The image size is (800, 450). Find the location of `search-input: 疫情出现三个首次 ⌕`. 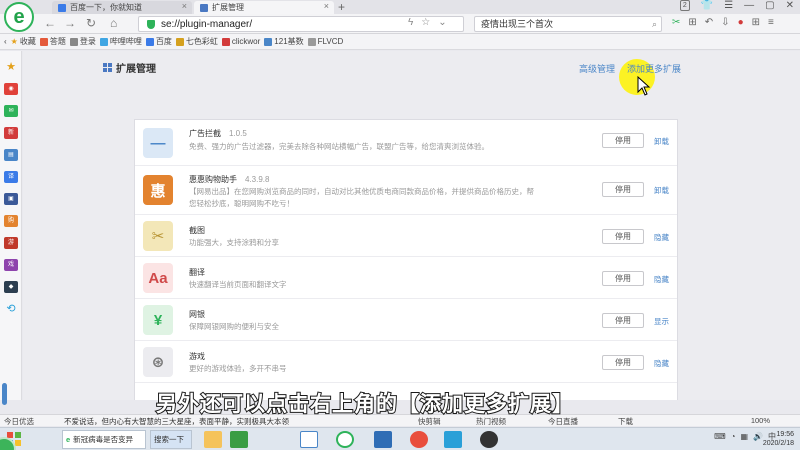

search-input: 疫情出现三个首次 ⌕ is located at coordinates (568, 24).